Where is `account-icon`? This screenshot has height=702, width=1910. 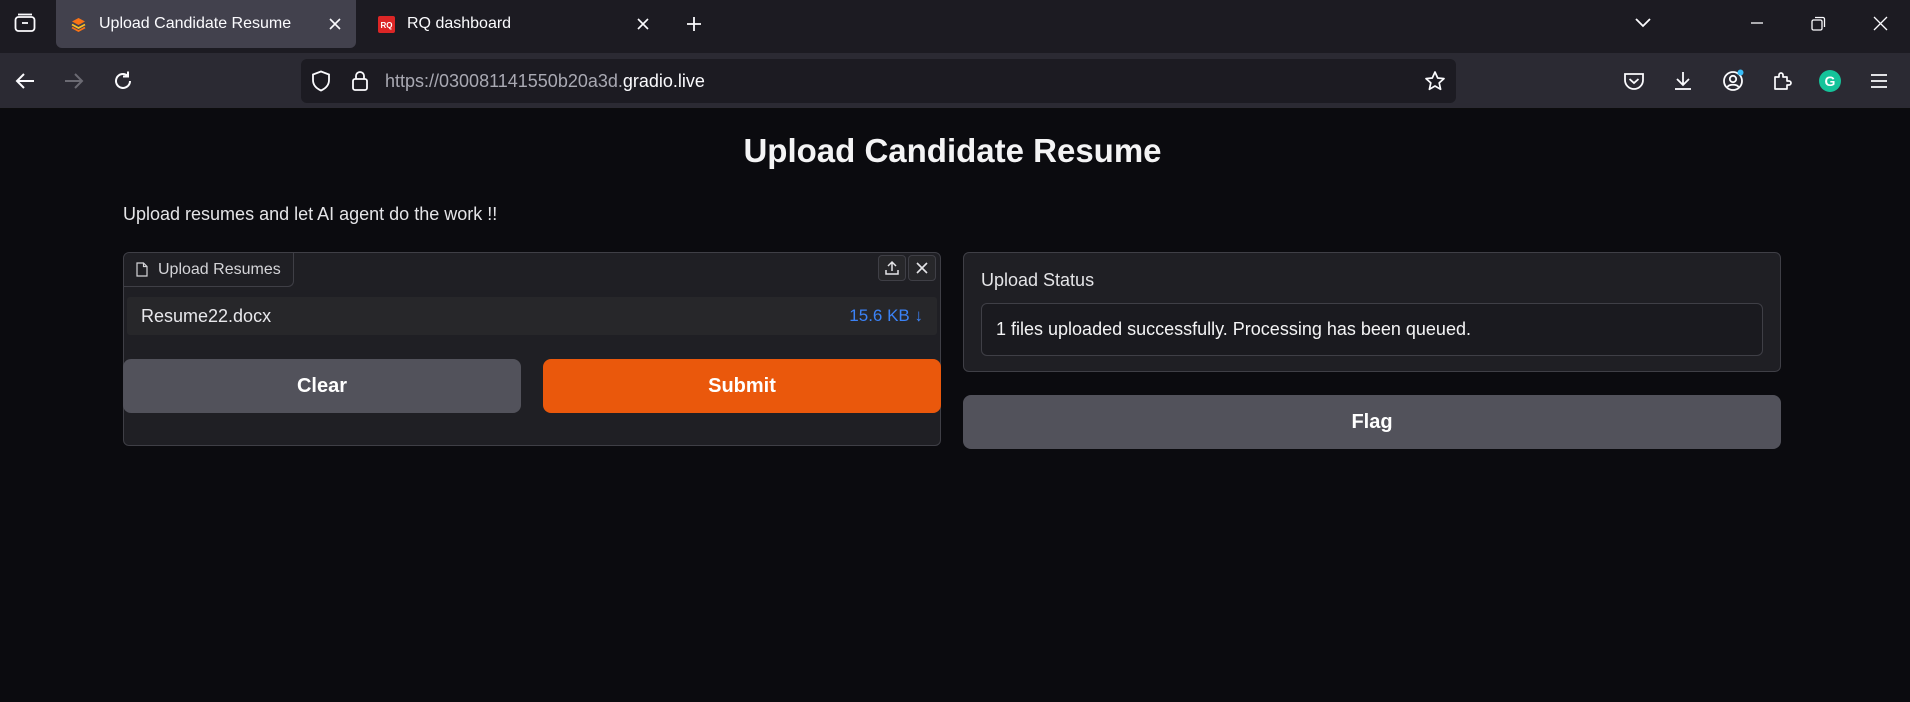 account-icon is located at coordinates (1733, 80).